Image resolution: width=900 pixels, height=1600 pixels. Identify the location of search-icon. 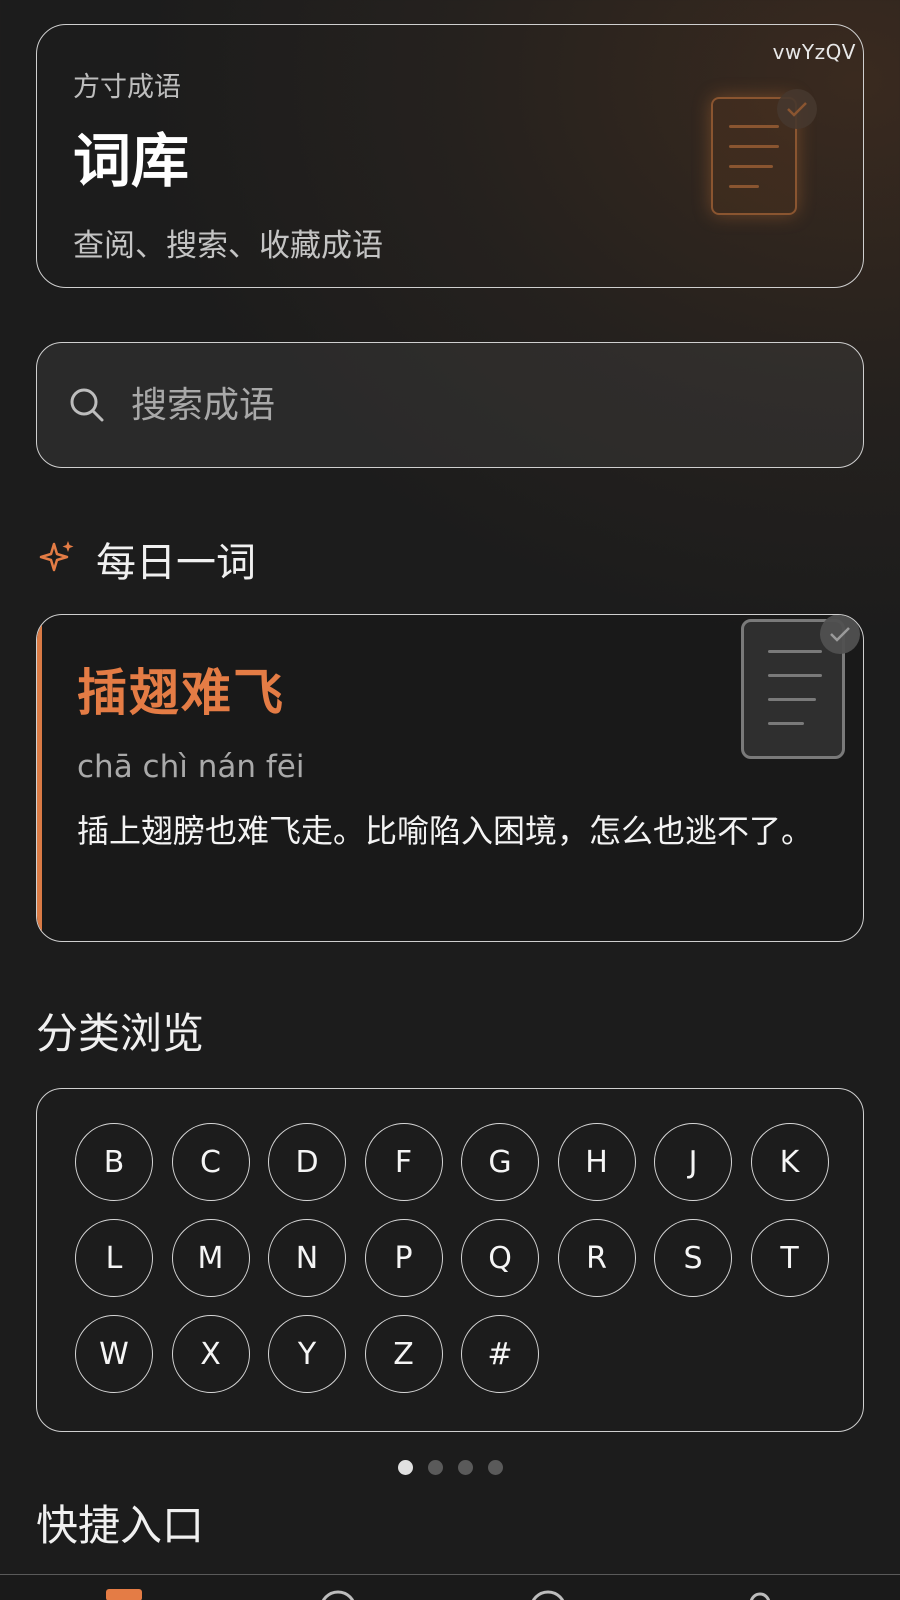
(87, 405).